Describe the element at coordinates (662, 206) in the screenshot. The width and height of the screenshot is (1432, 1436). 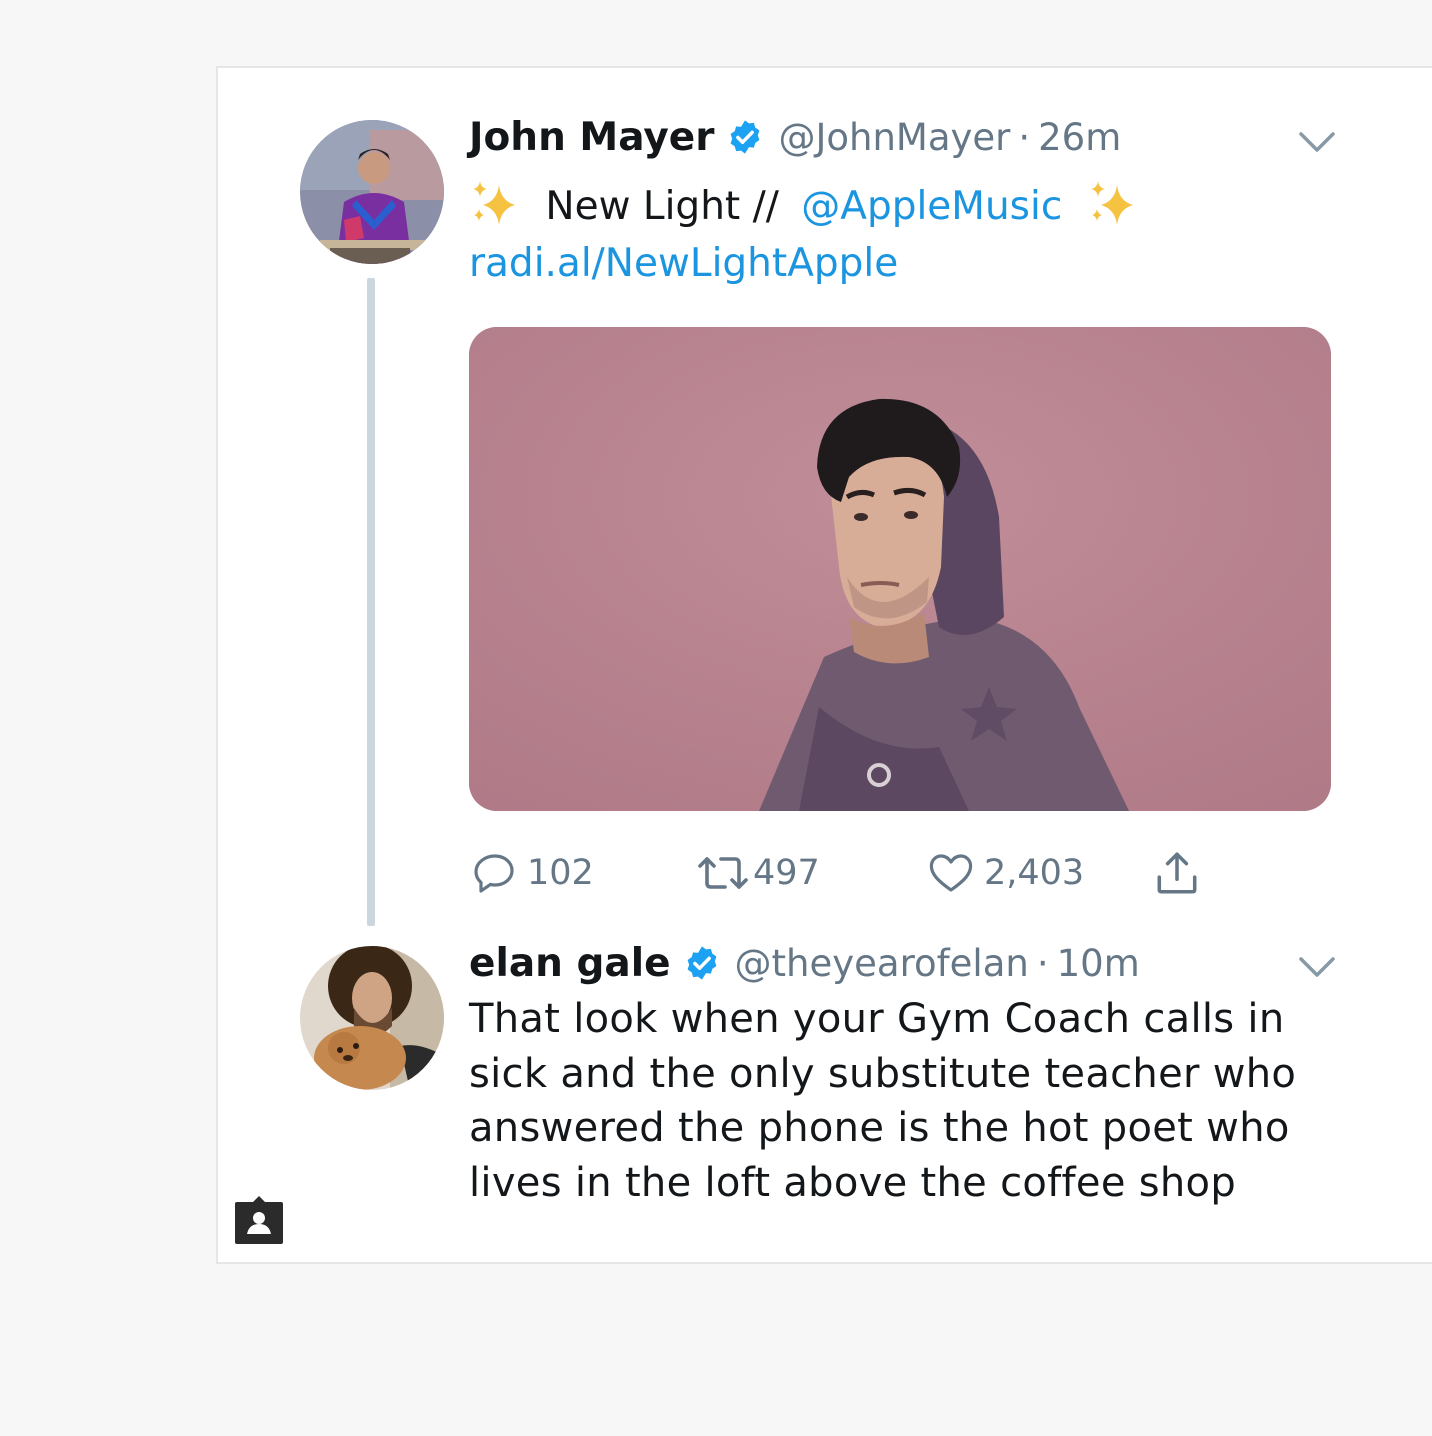
I see `tweet-text-content: New Light //` at that location.